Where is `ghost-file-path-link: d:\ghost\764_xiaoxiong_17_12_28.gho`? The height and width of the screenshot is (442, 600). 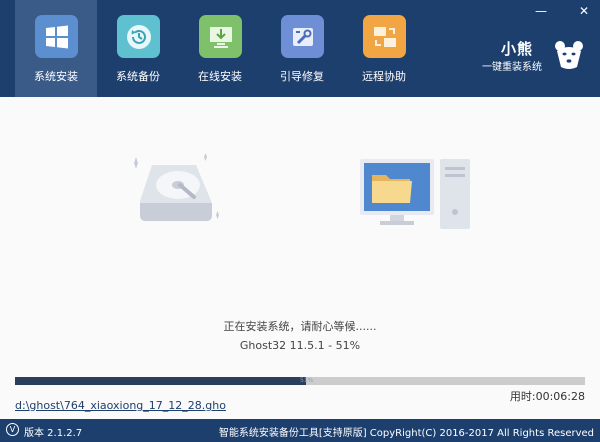 ghost-file-path-link: d:\ghost\764_xiaoxiong_17_12_28.gho is located at coordinates (120, 405).